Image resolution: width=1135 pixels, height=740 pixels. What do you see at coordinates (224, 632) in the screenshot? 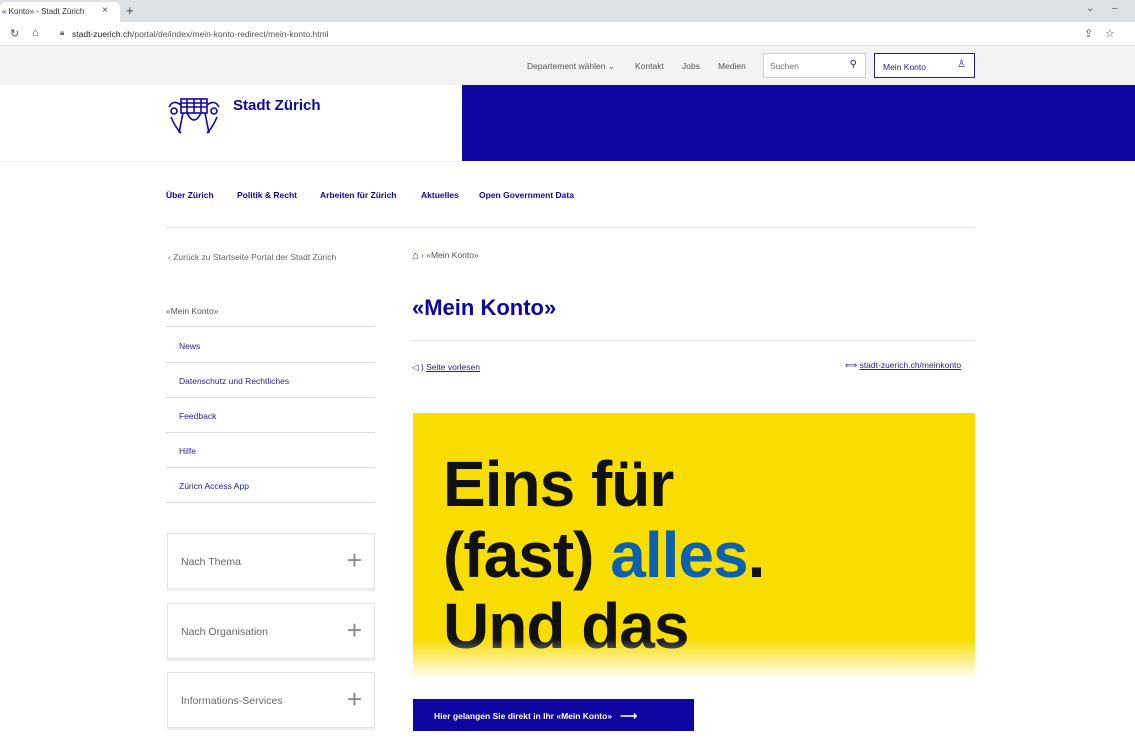
I see `accordion-label: Nach Organisation` at bounding box center [224, 632].